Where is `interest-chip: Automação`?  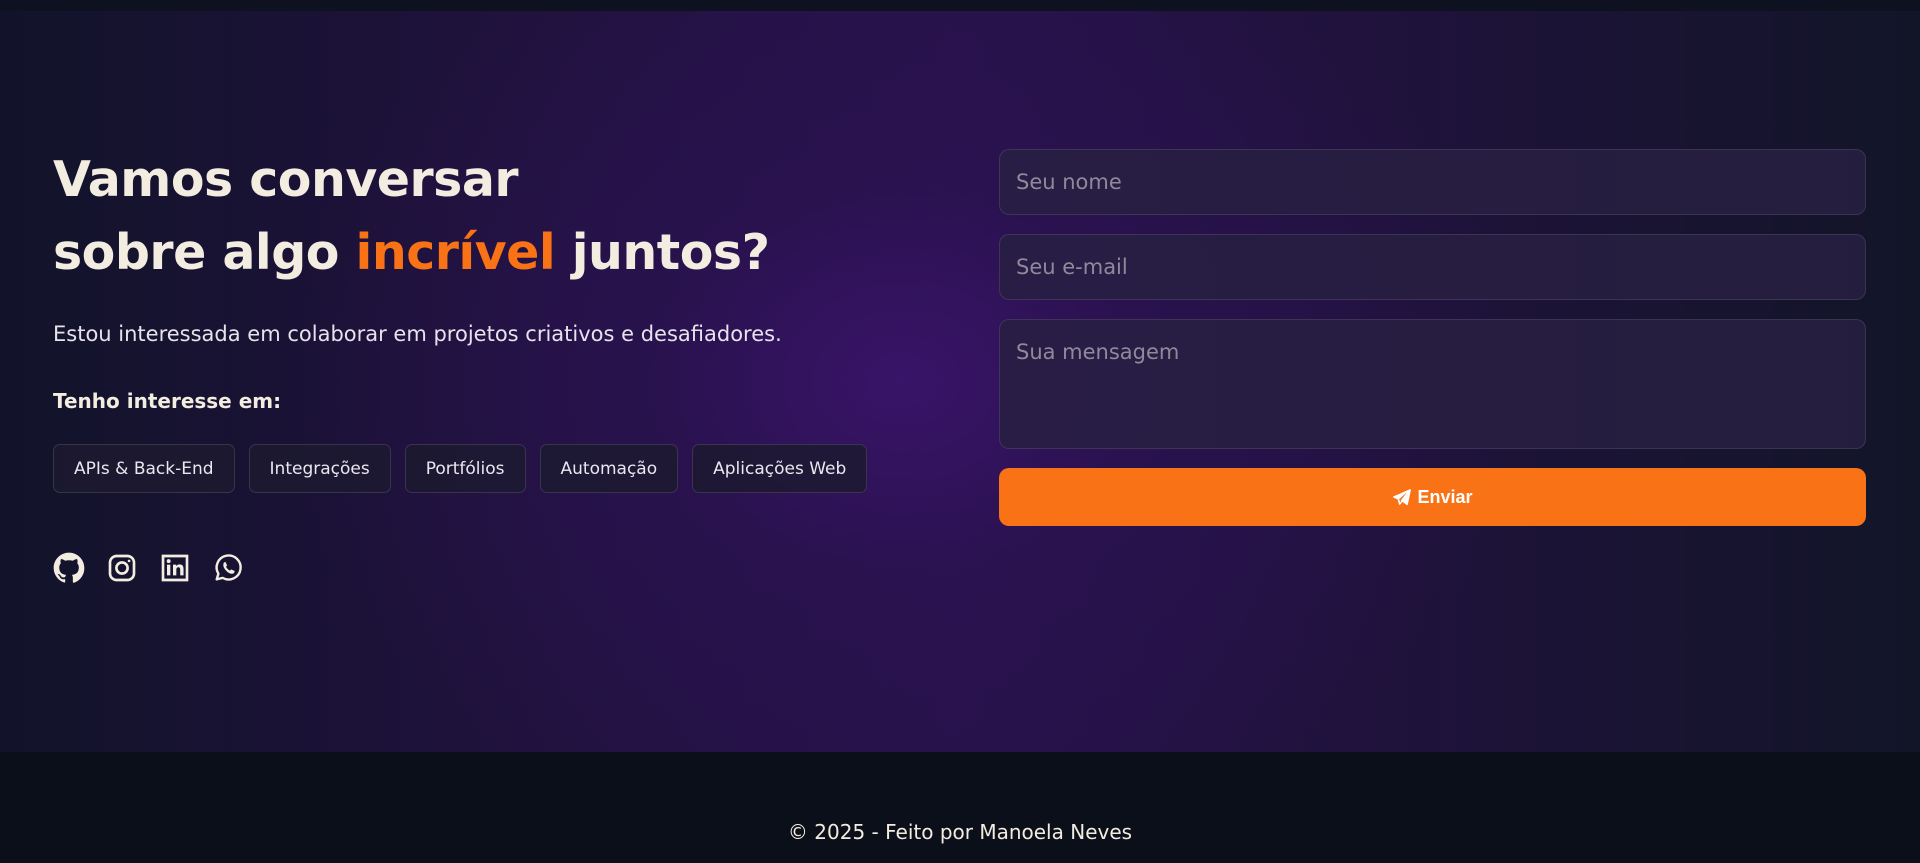 interest-chip: Automação is located at coordinates (609, 468).